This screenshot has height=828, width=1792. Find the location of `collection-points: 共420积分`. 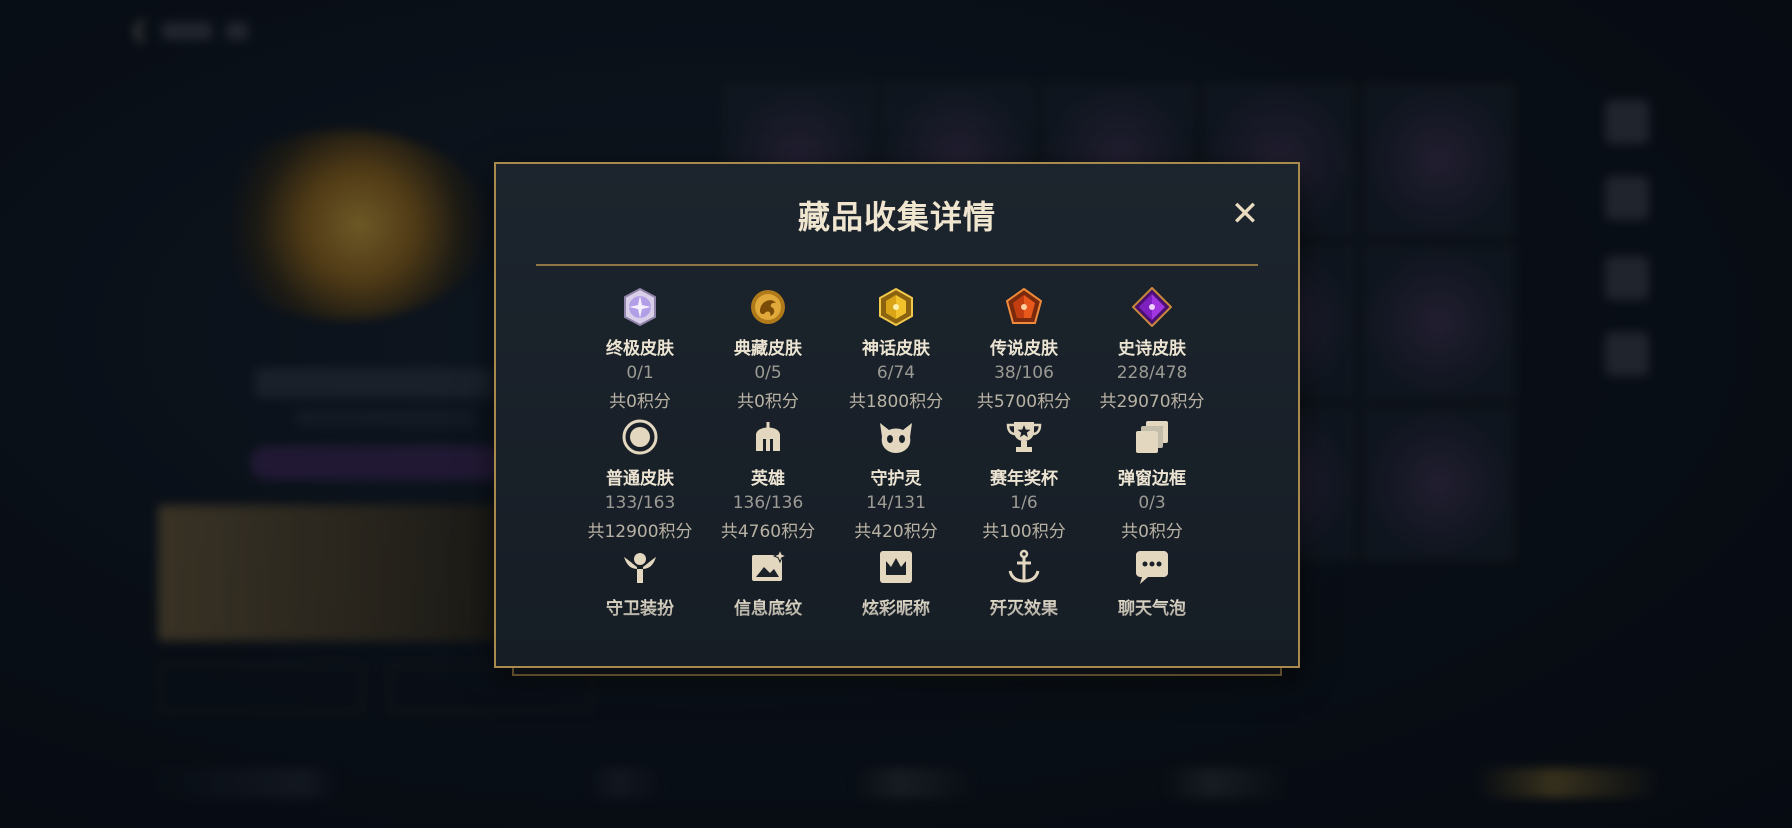

collection-points: 共420积分 is located at coordinates (896, 532).